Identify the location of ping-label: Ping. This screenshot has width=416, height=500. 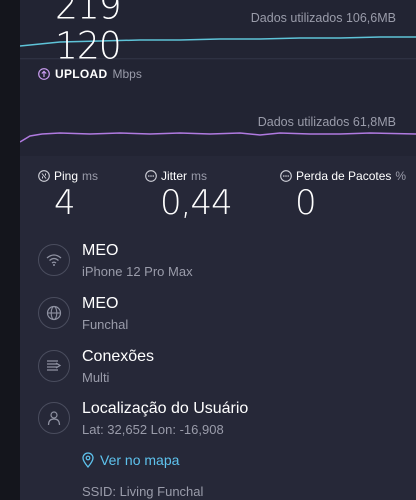
(66, 176).